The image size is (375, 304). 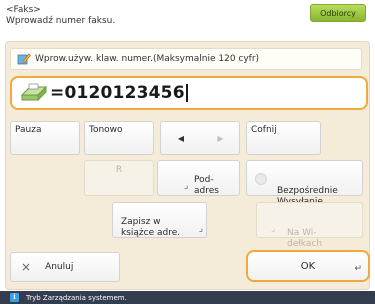 What do you see at coordinates (76, 297) in the screenshot?
I see `status-text: Tryb Zarządzania systemem.` at bounding box center [76, 297].